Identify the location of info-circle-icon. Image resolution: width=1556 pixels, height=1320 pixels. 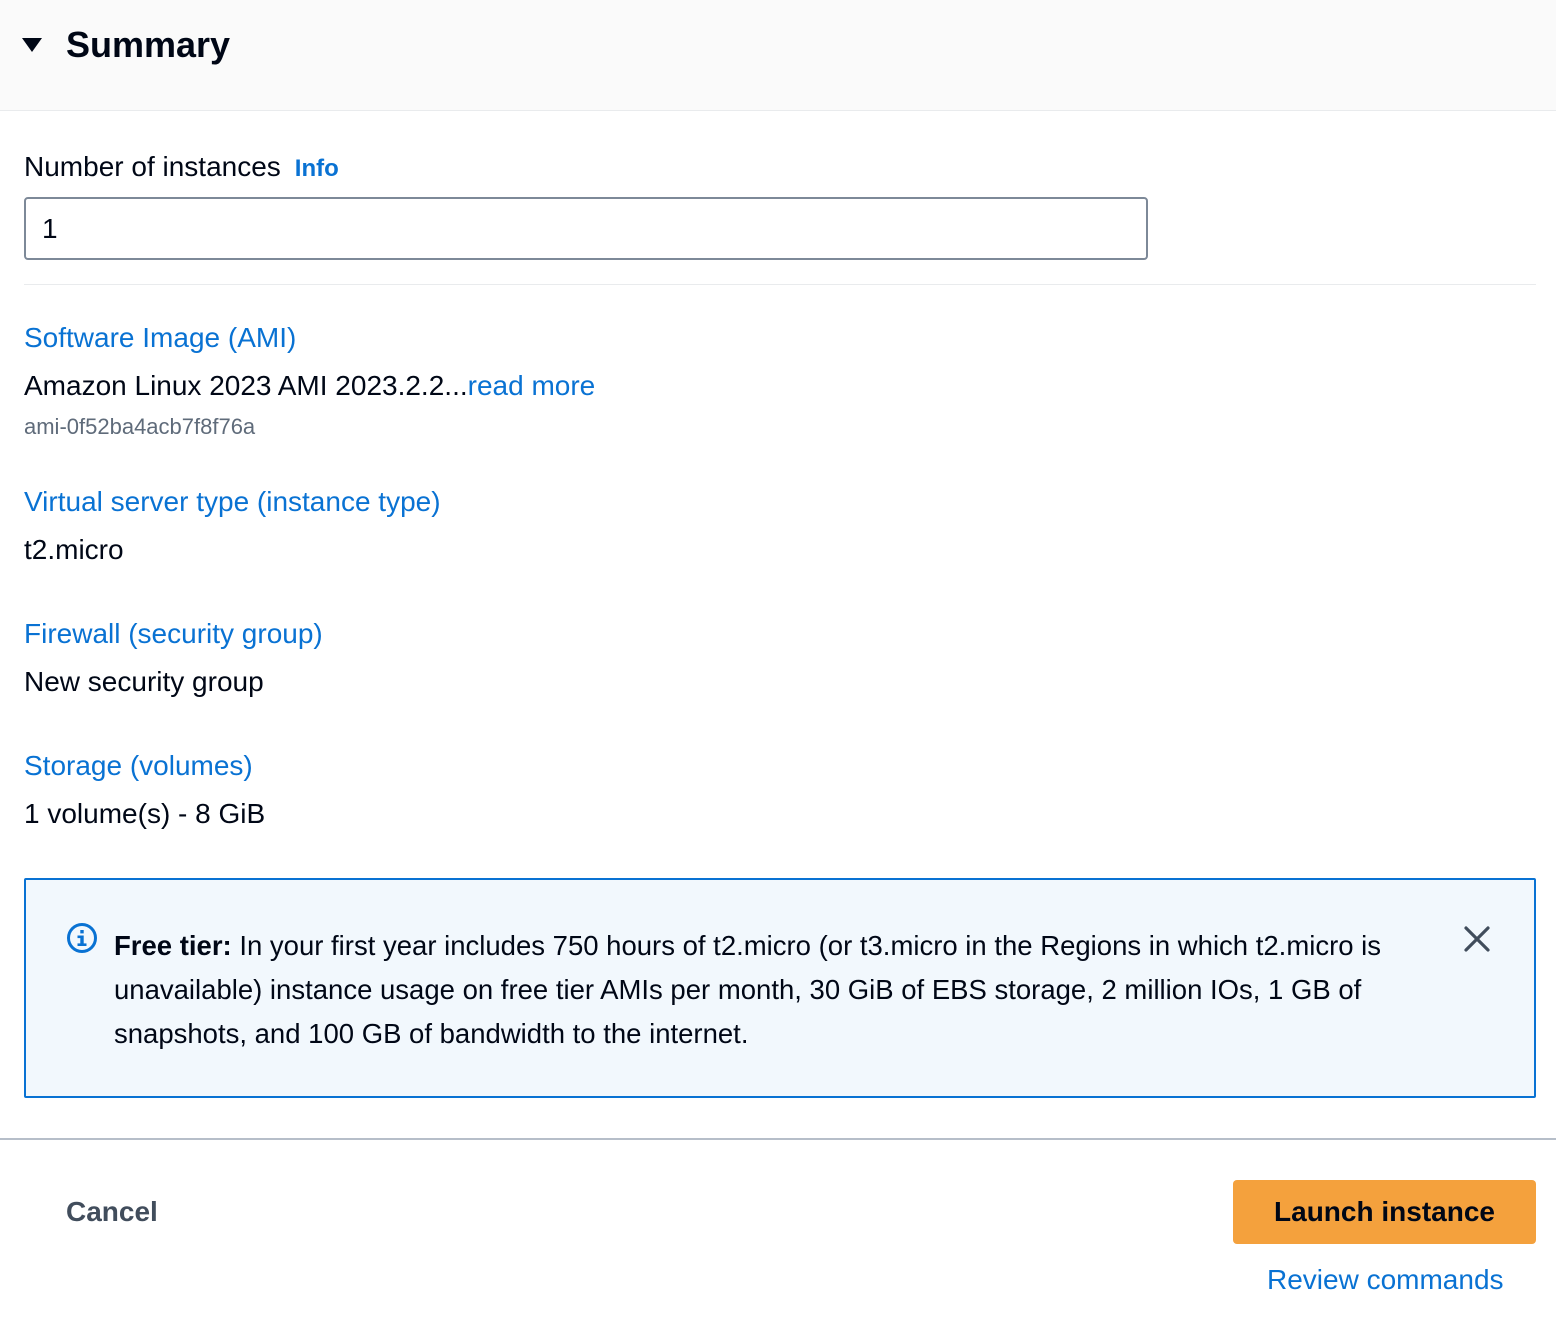
(82, 938).